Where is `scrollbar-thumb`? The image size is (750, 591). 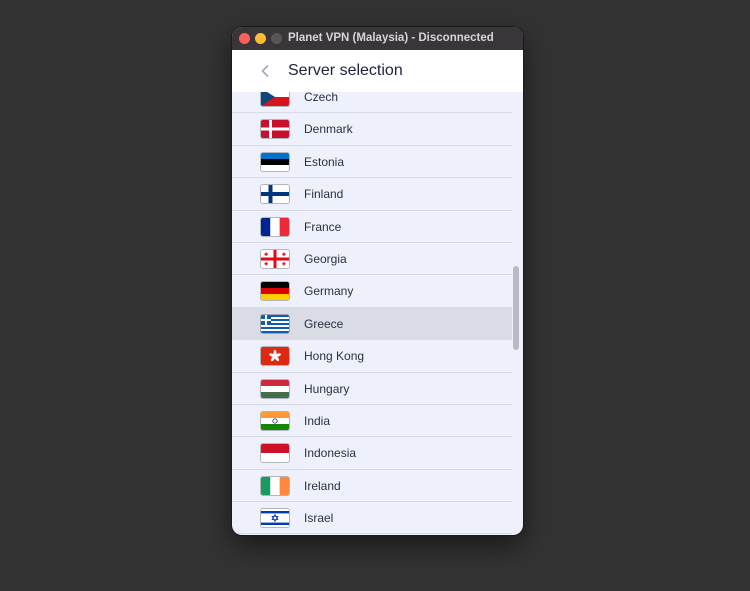
scrollbar-thumb is located at coordinates (516, 308).